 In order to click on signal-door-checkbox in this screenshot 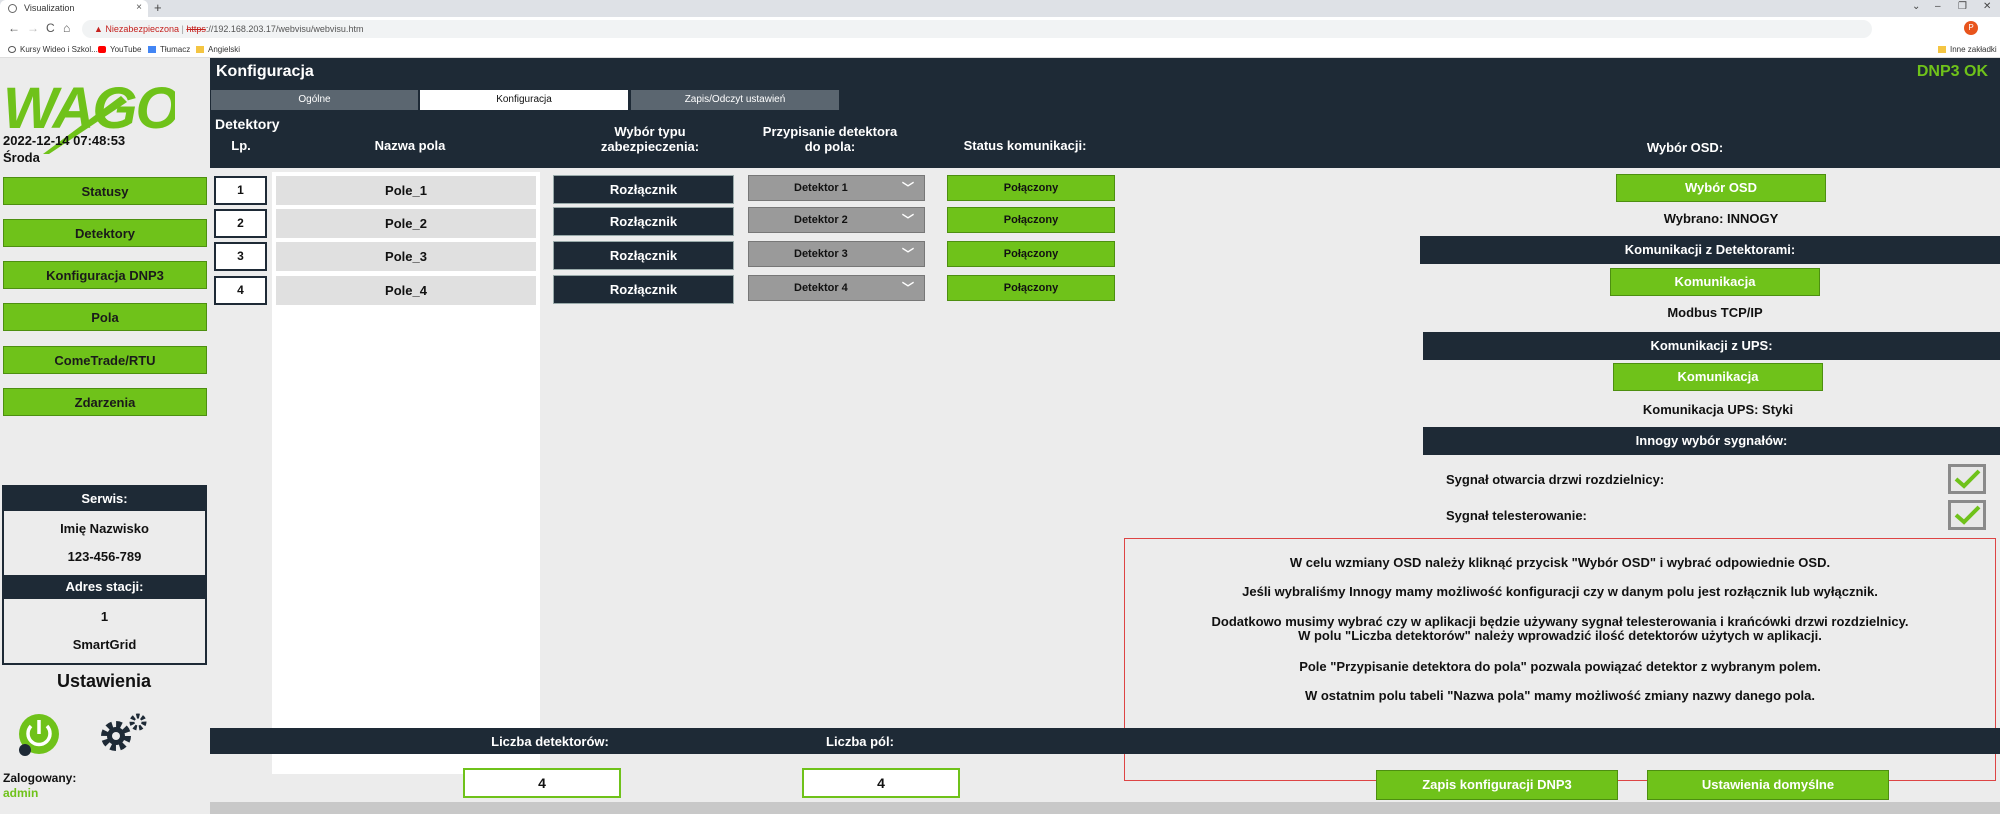, I will do `click(1967, 479)`.